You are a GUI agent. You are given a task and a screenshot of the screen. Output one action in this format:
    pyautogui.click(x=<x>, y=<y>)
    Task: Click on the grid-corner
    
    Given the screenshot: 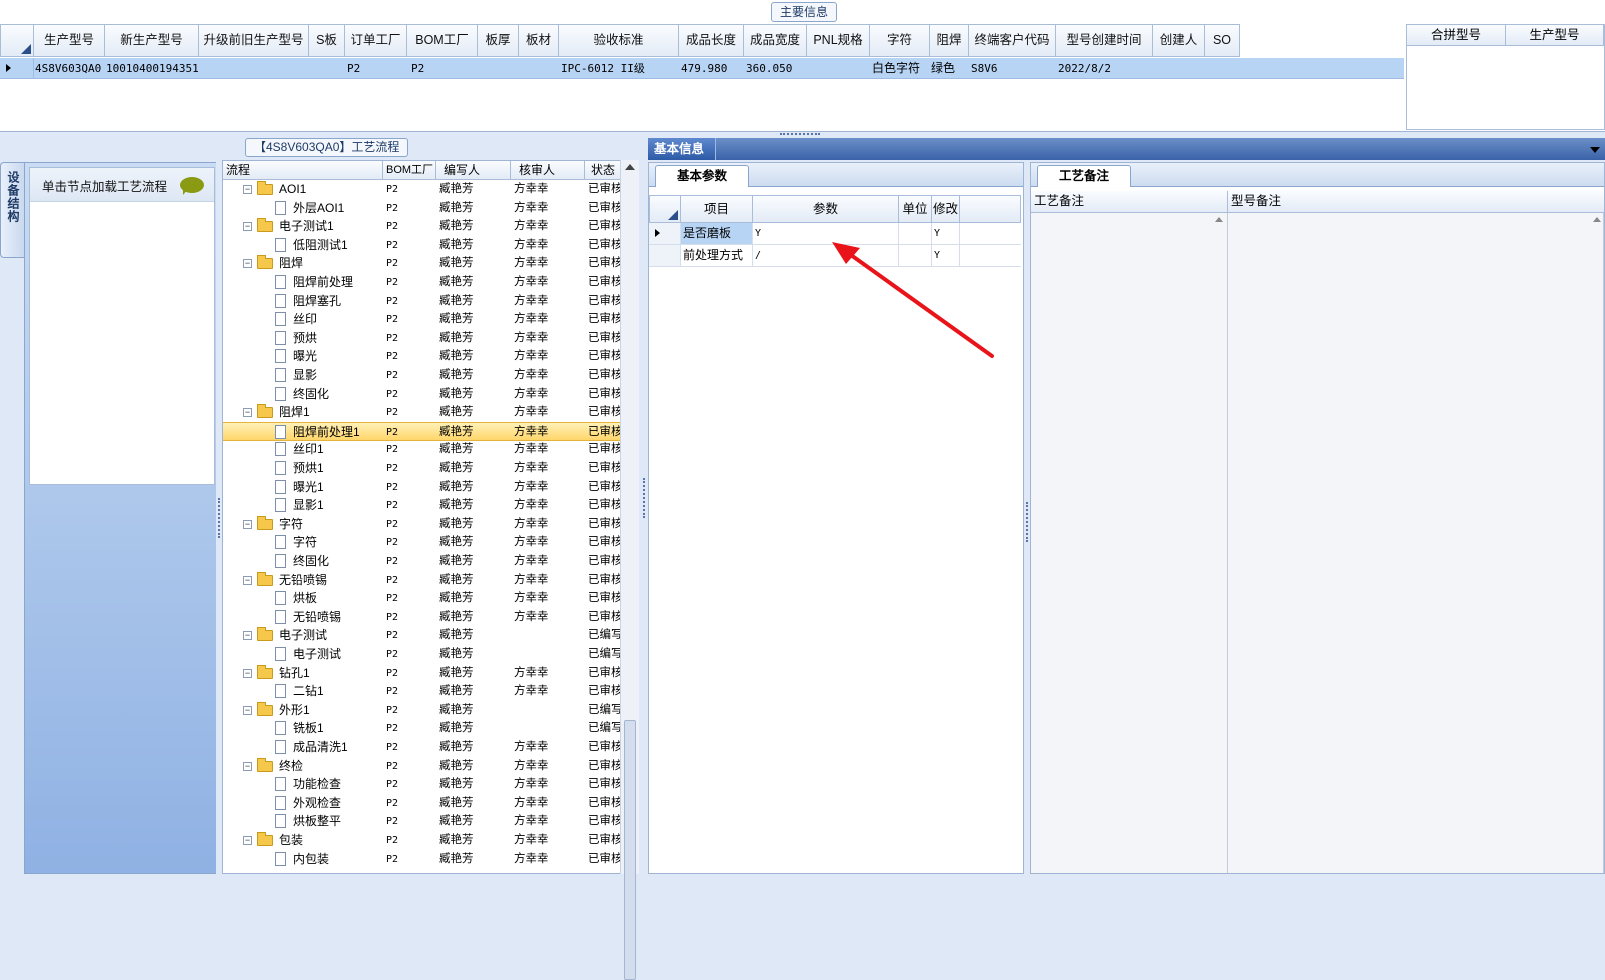 What is the action you would take?
    pyautogui.click(x=665, y=209)
    